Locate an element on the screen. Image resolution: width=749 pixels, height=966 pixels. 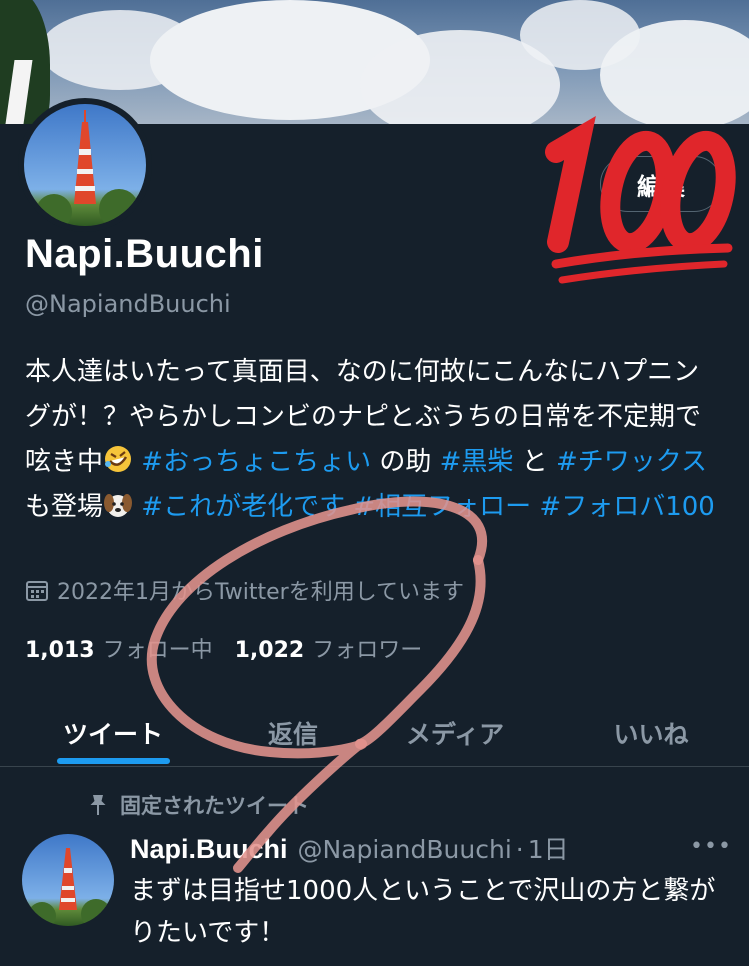
following-count: 1,013 is located at coordinates (60, 650).